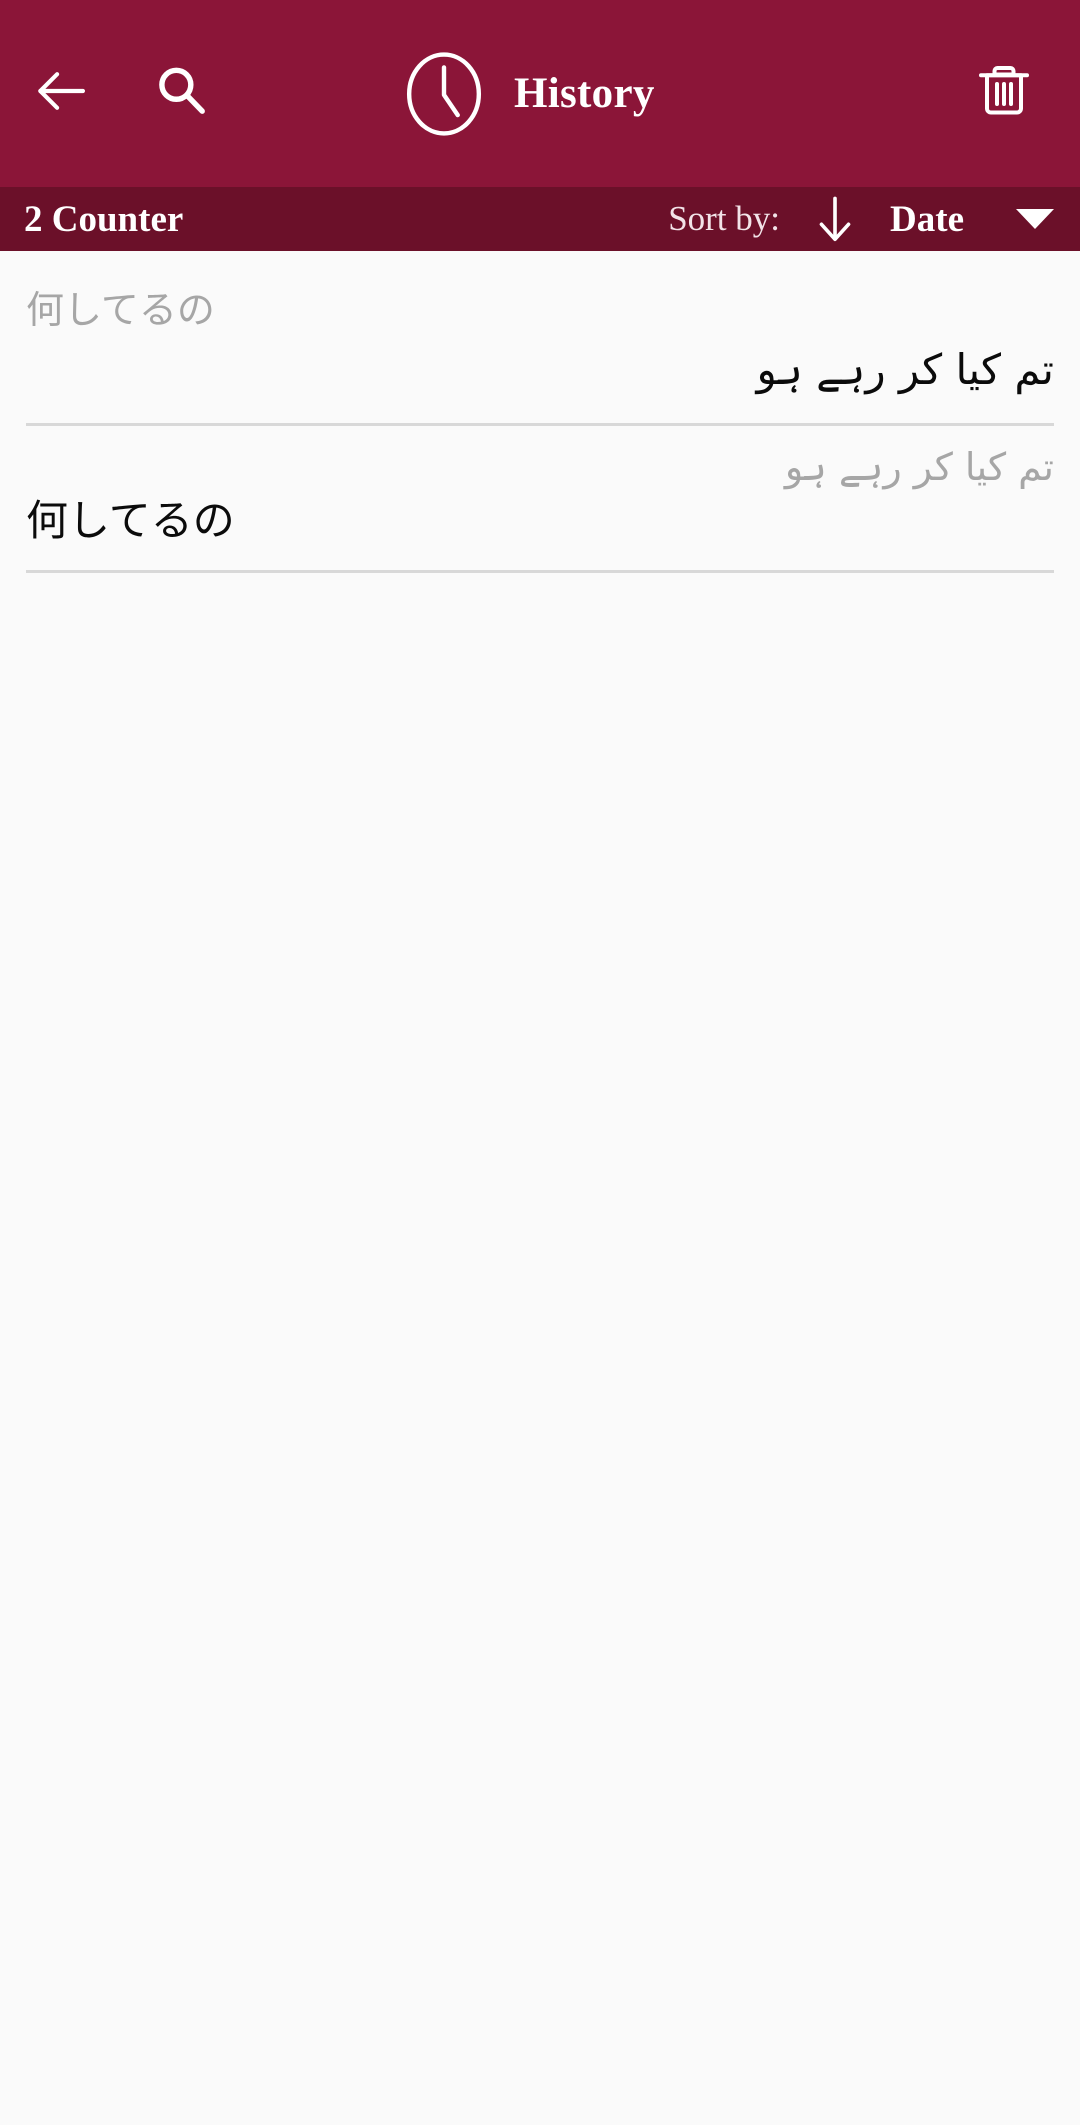 The image size is (1080, 2125). I want to click on app-bar: History, so click(540, 93).